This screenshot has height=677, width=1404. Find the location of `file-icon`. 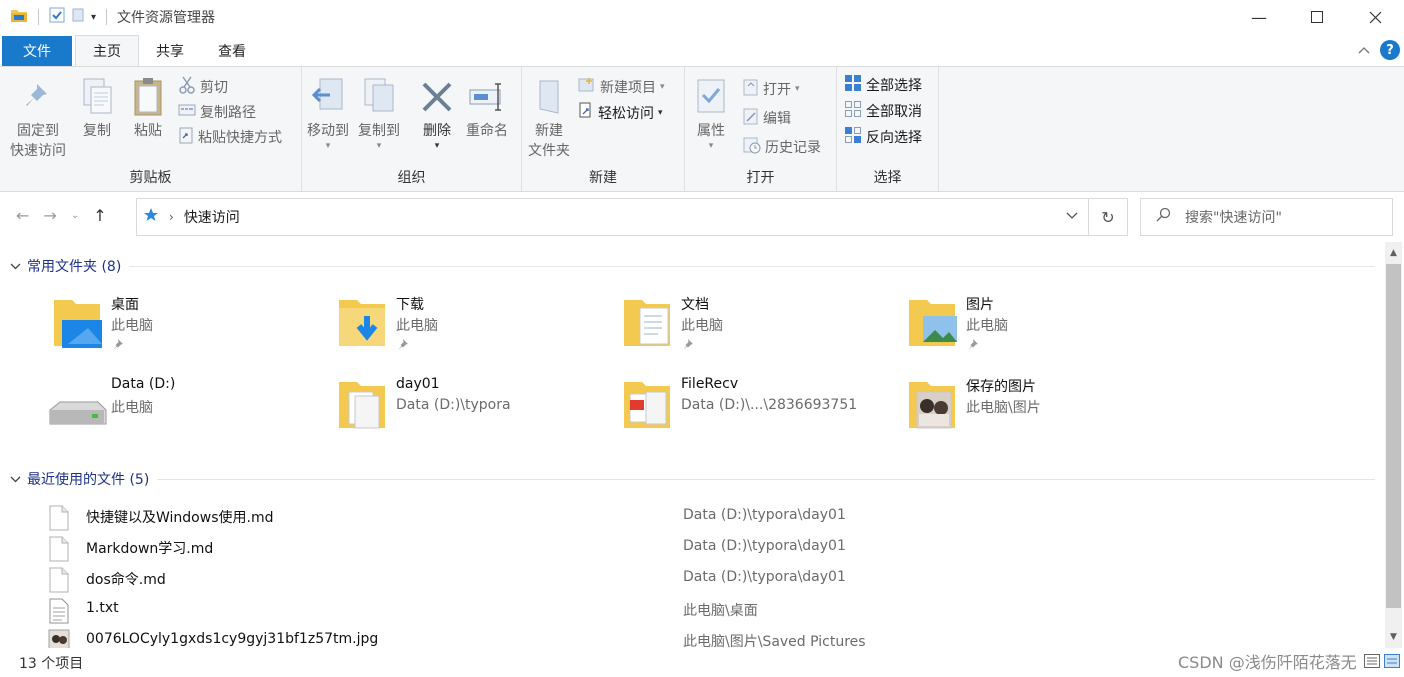

file-icon is located at coordinates (59, 551).